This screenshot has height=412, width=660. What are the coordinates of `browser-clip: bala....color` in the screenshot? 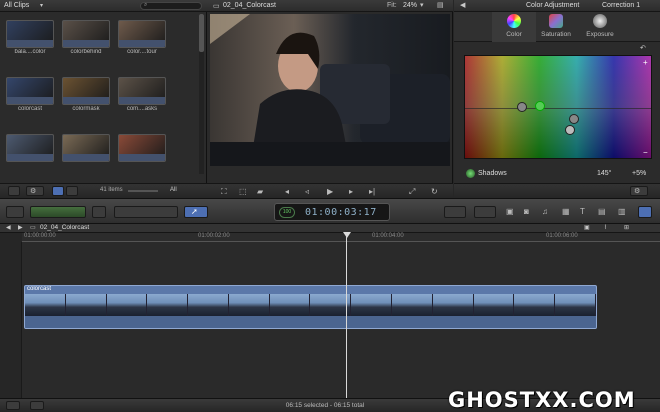 It's located at (30, 40).